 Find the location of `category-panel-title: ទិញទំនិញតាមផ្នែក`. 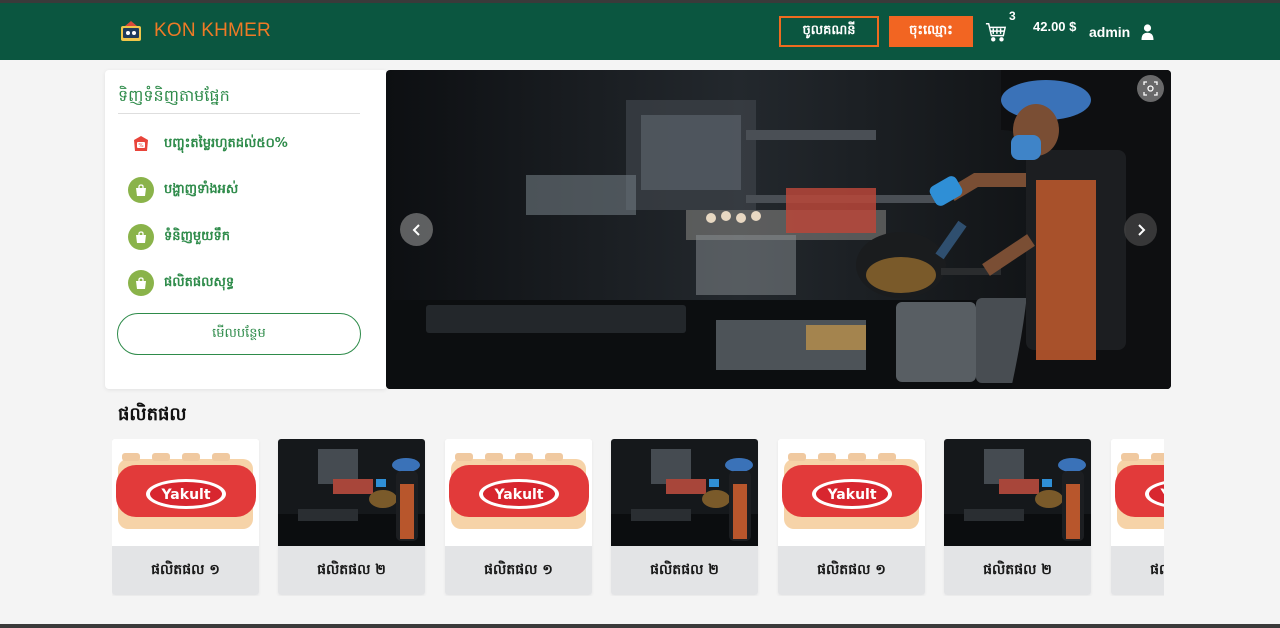

category-panel-title: ទិញទំនិញតាមផ្នែក is located at coordinates (174, 95).